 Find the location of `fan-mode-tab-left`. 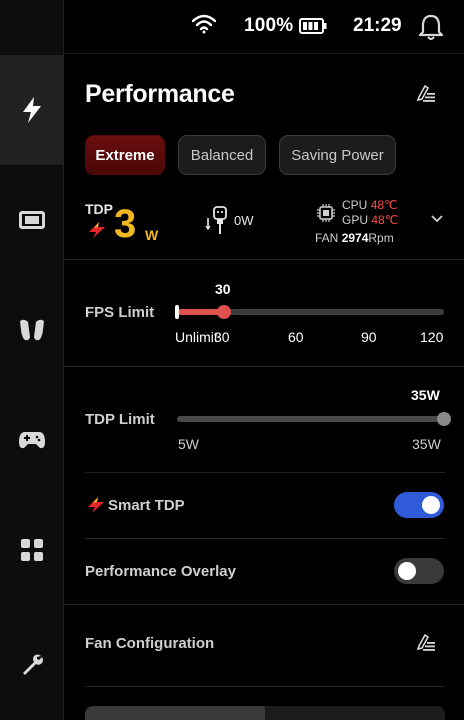

fan-mode-tab-left is located at coordinates (175, 713).